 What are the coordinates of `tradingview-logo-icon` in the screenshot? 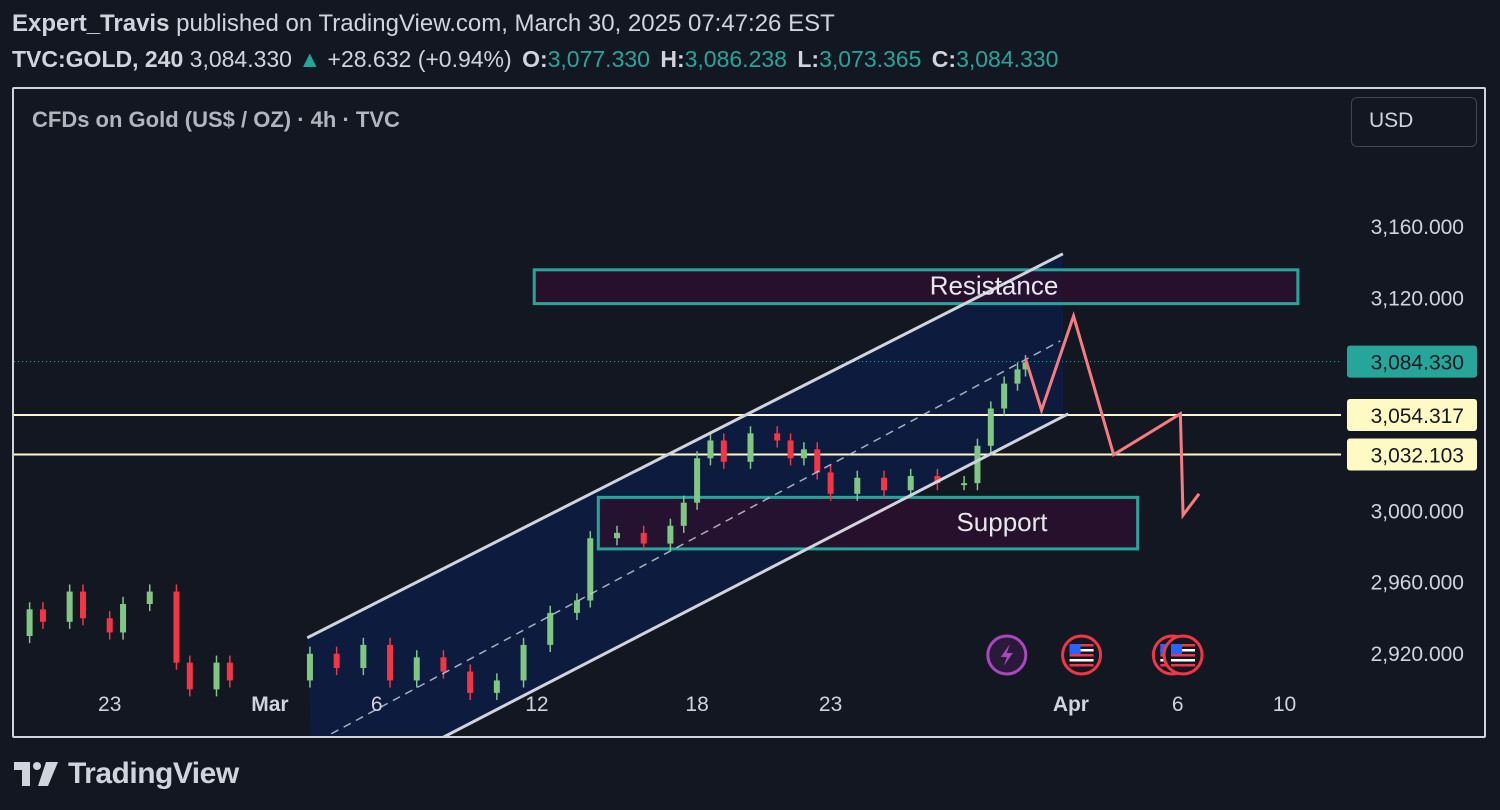 It's located at (36, 774).